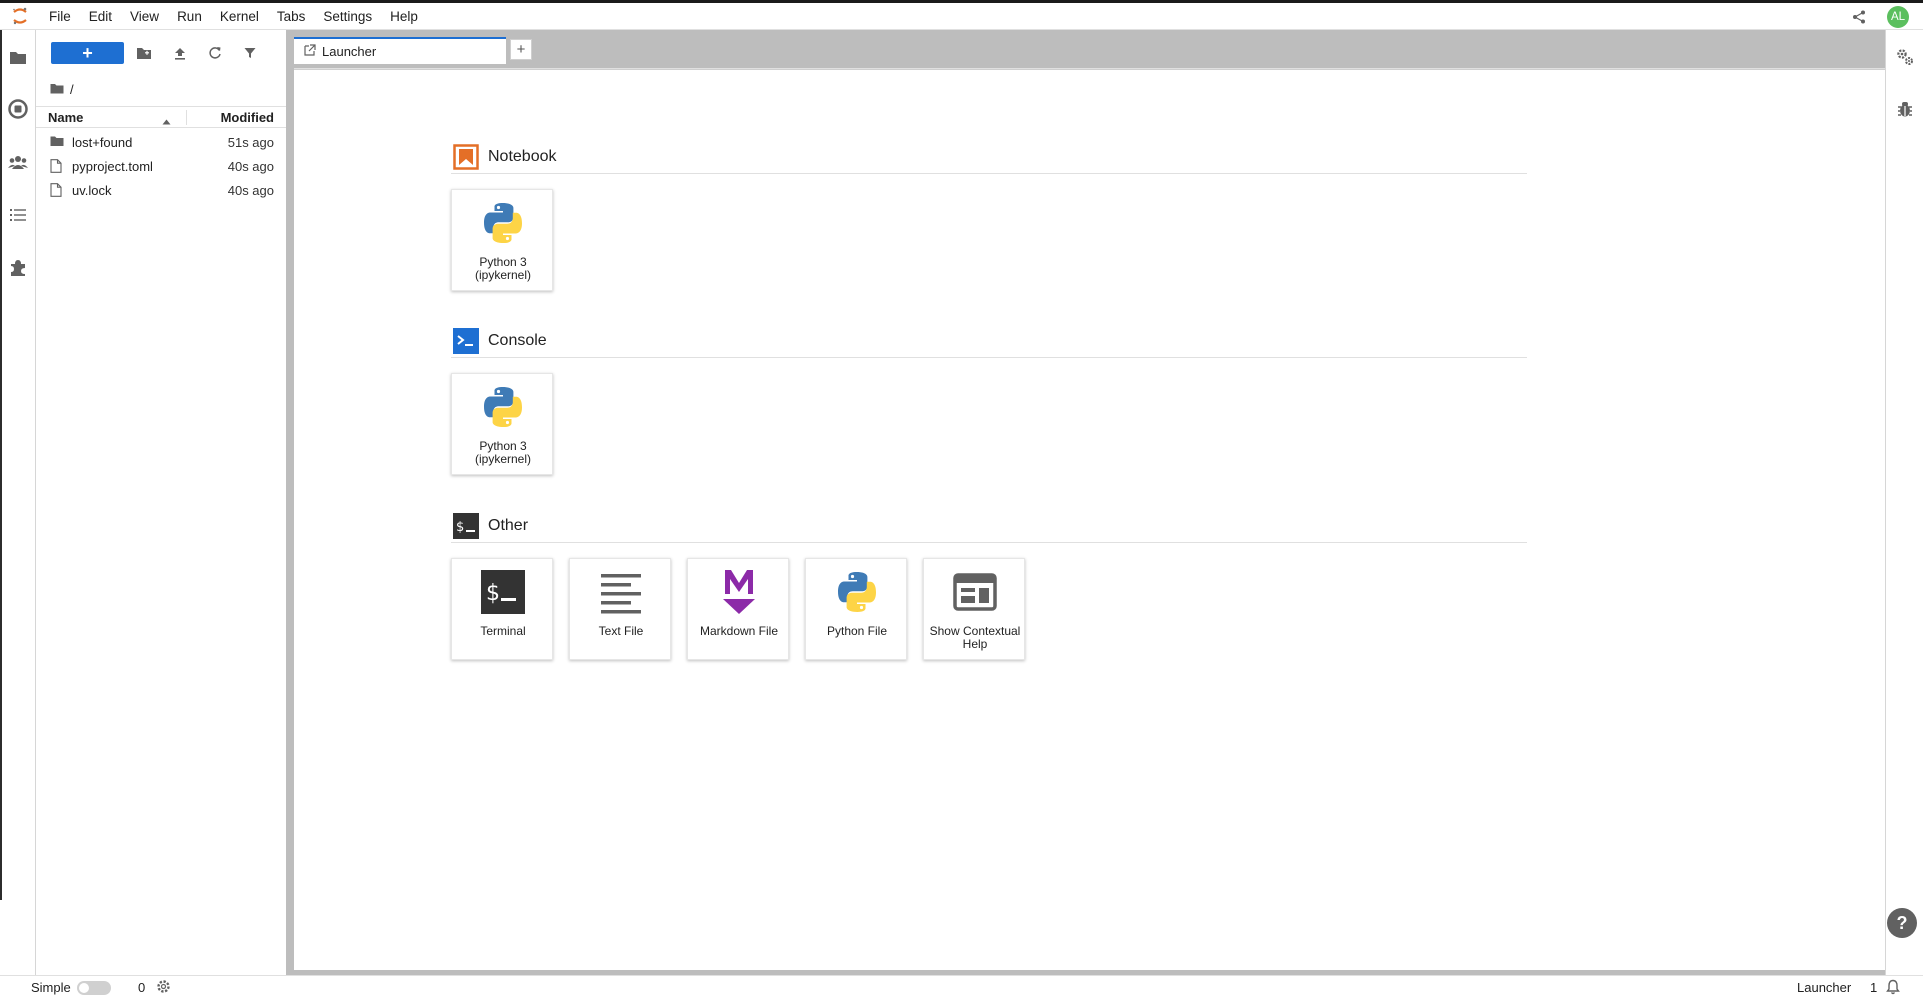 The image size is (1923, 998). Describe the element at coordinates (989, 527) in the screenshot. I see `section-header: $ Other` at that location.